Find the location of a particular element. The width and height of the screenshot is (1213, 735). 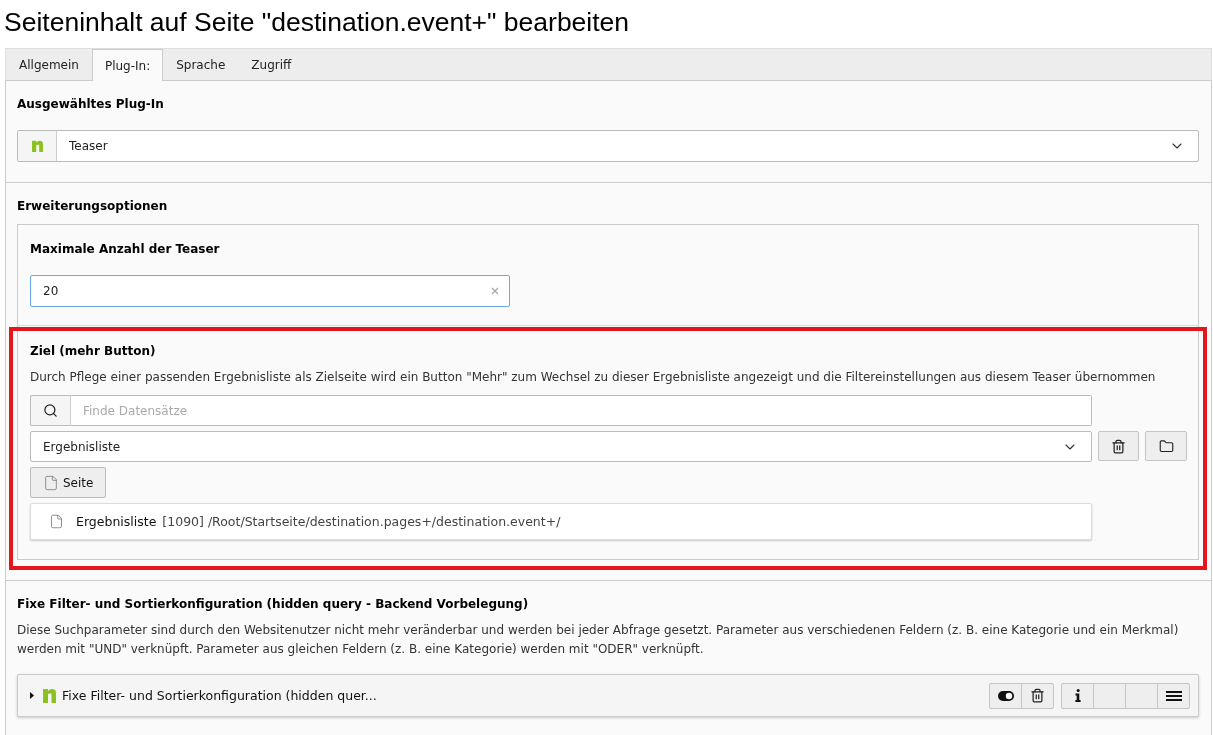

record-select: Ergebnisliste is located at coordinates (561, 446).